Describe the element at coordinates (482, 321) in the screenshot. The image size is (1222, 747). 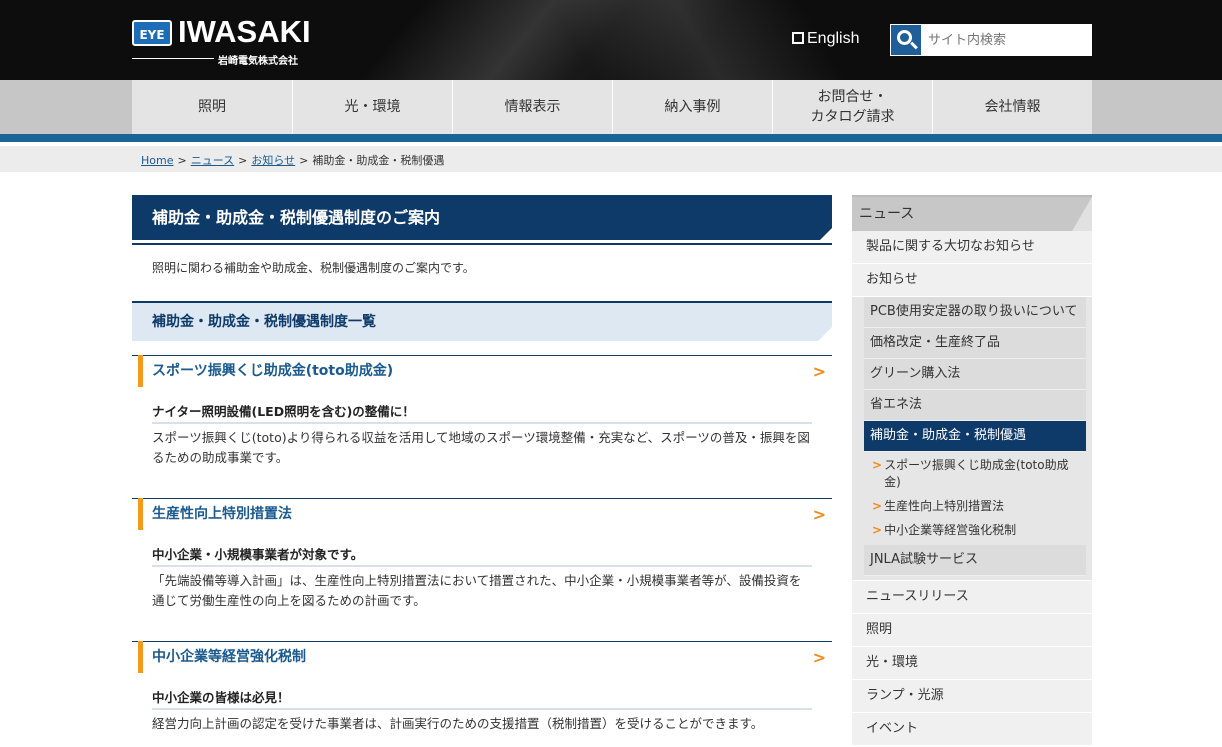
I see `section-heading: 補助金・助成金・税制優遇制度一覧` at that location.